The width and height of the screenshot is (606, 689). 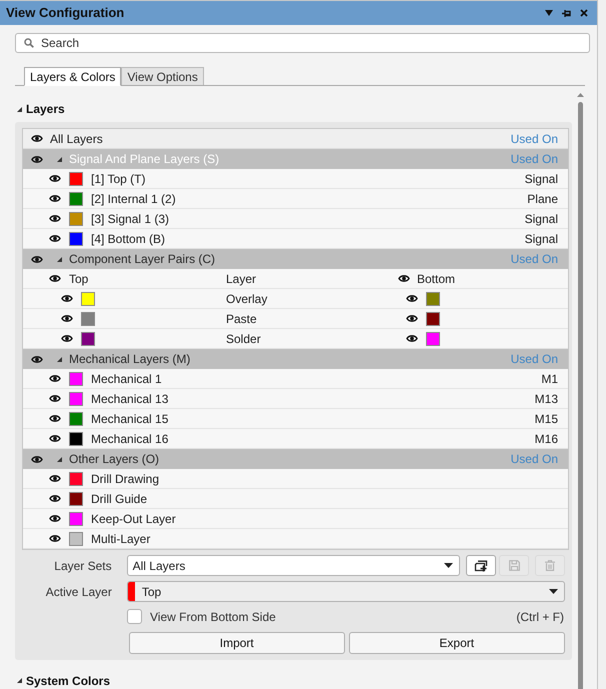 I want to click on section-title: Layers, so click(x=45, y=109).